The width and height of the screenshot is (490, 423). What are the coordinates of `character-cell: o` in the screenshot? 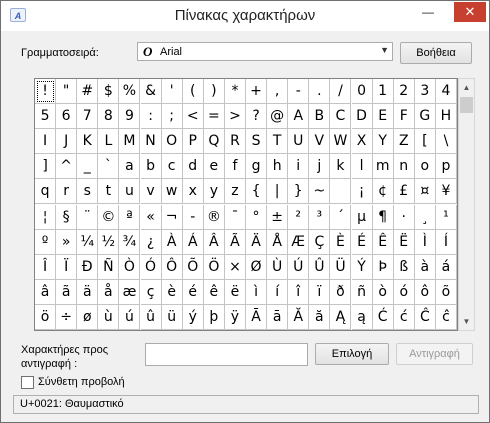 It's located at (425, 167).